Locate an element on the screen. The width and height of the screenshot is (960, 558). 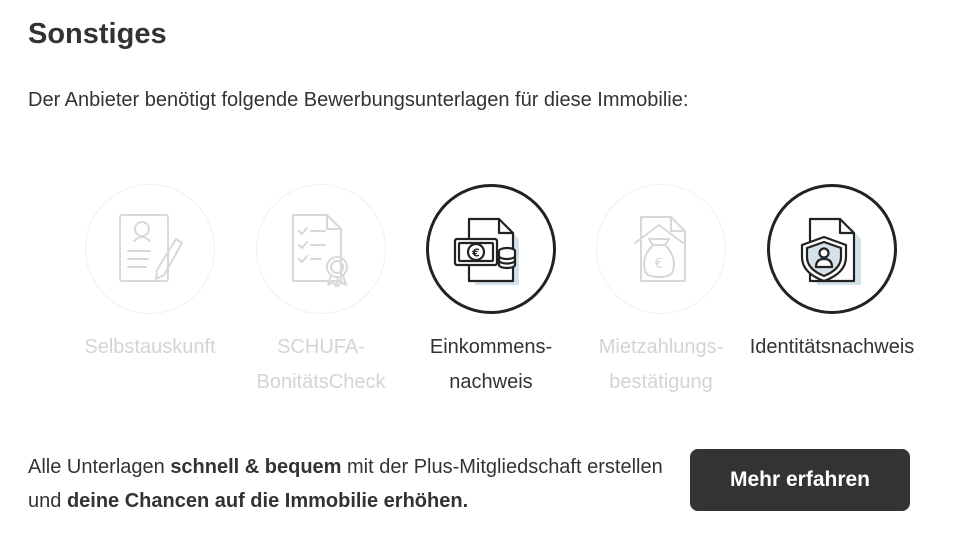
identity-proof-shield-icon is located at coordinates (830, 251).